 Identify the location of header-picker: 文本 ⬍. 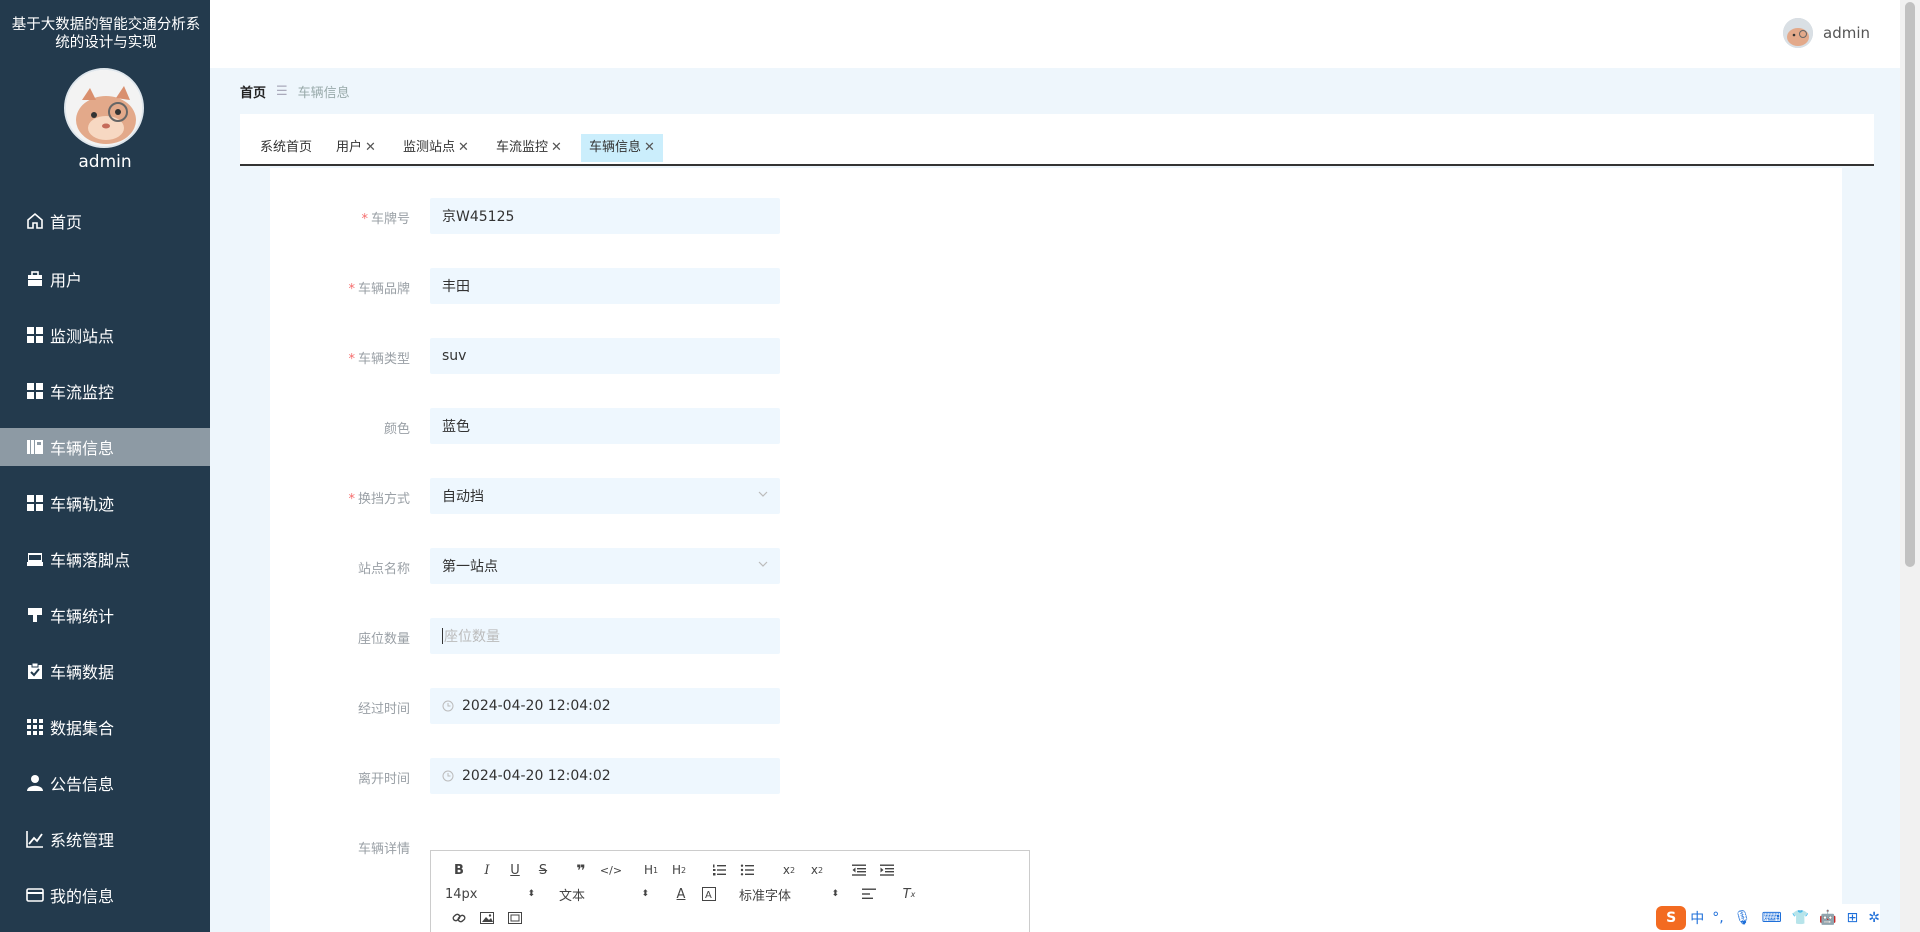
(604, 894).